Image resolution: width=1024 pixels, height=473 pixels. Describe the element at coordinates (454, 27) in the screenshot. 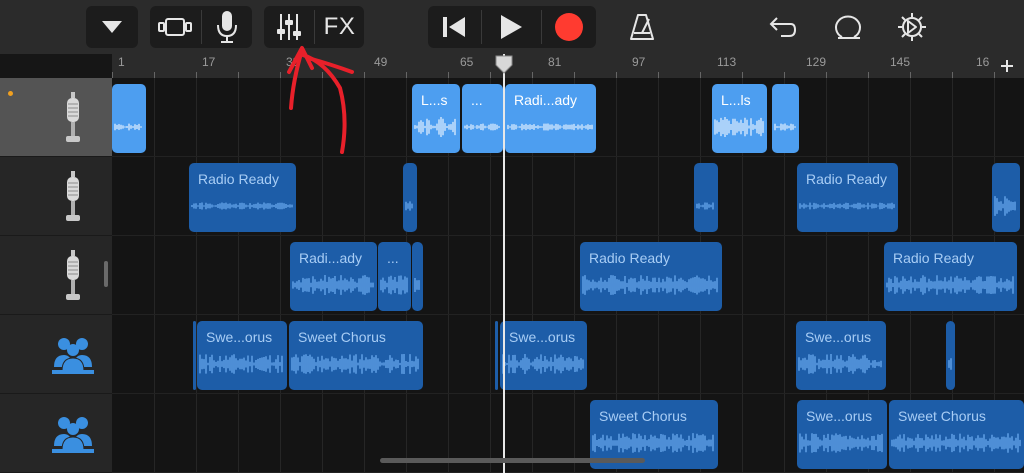

I see `go-to-start-button` at that location.